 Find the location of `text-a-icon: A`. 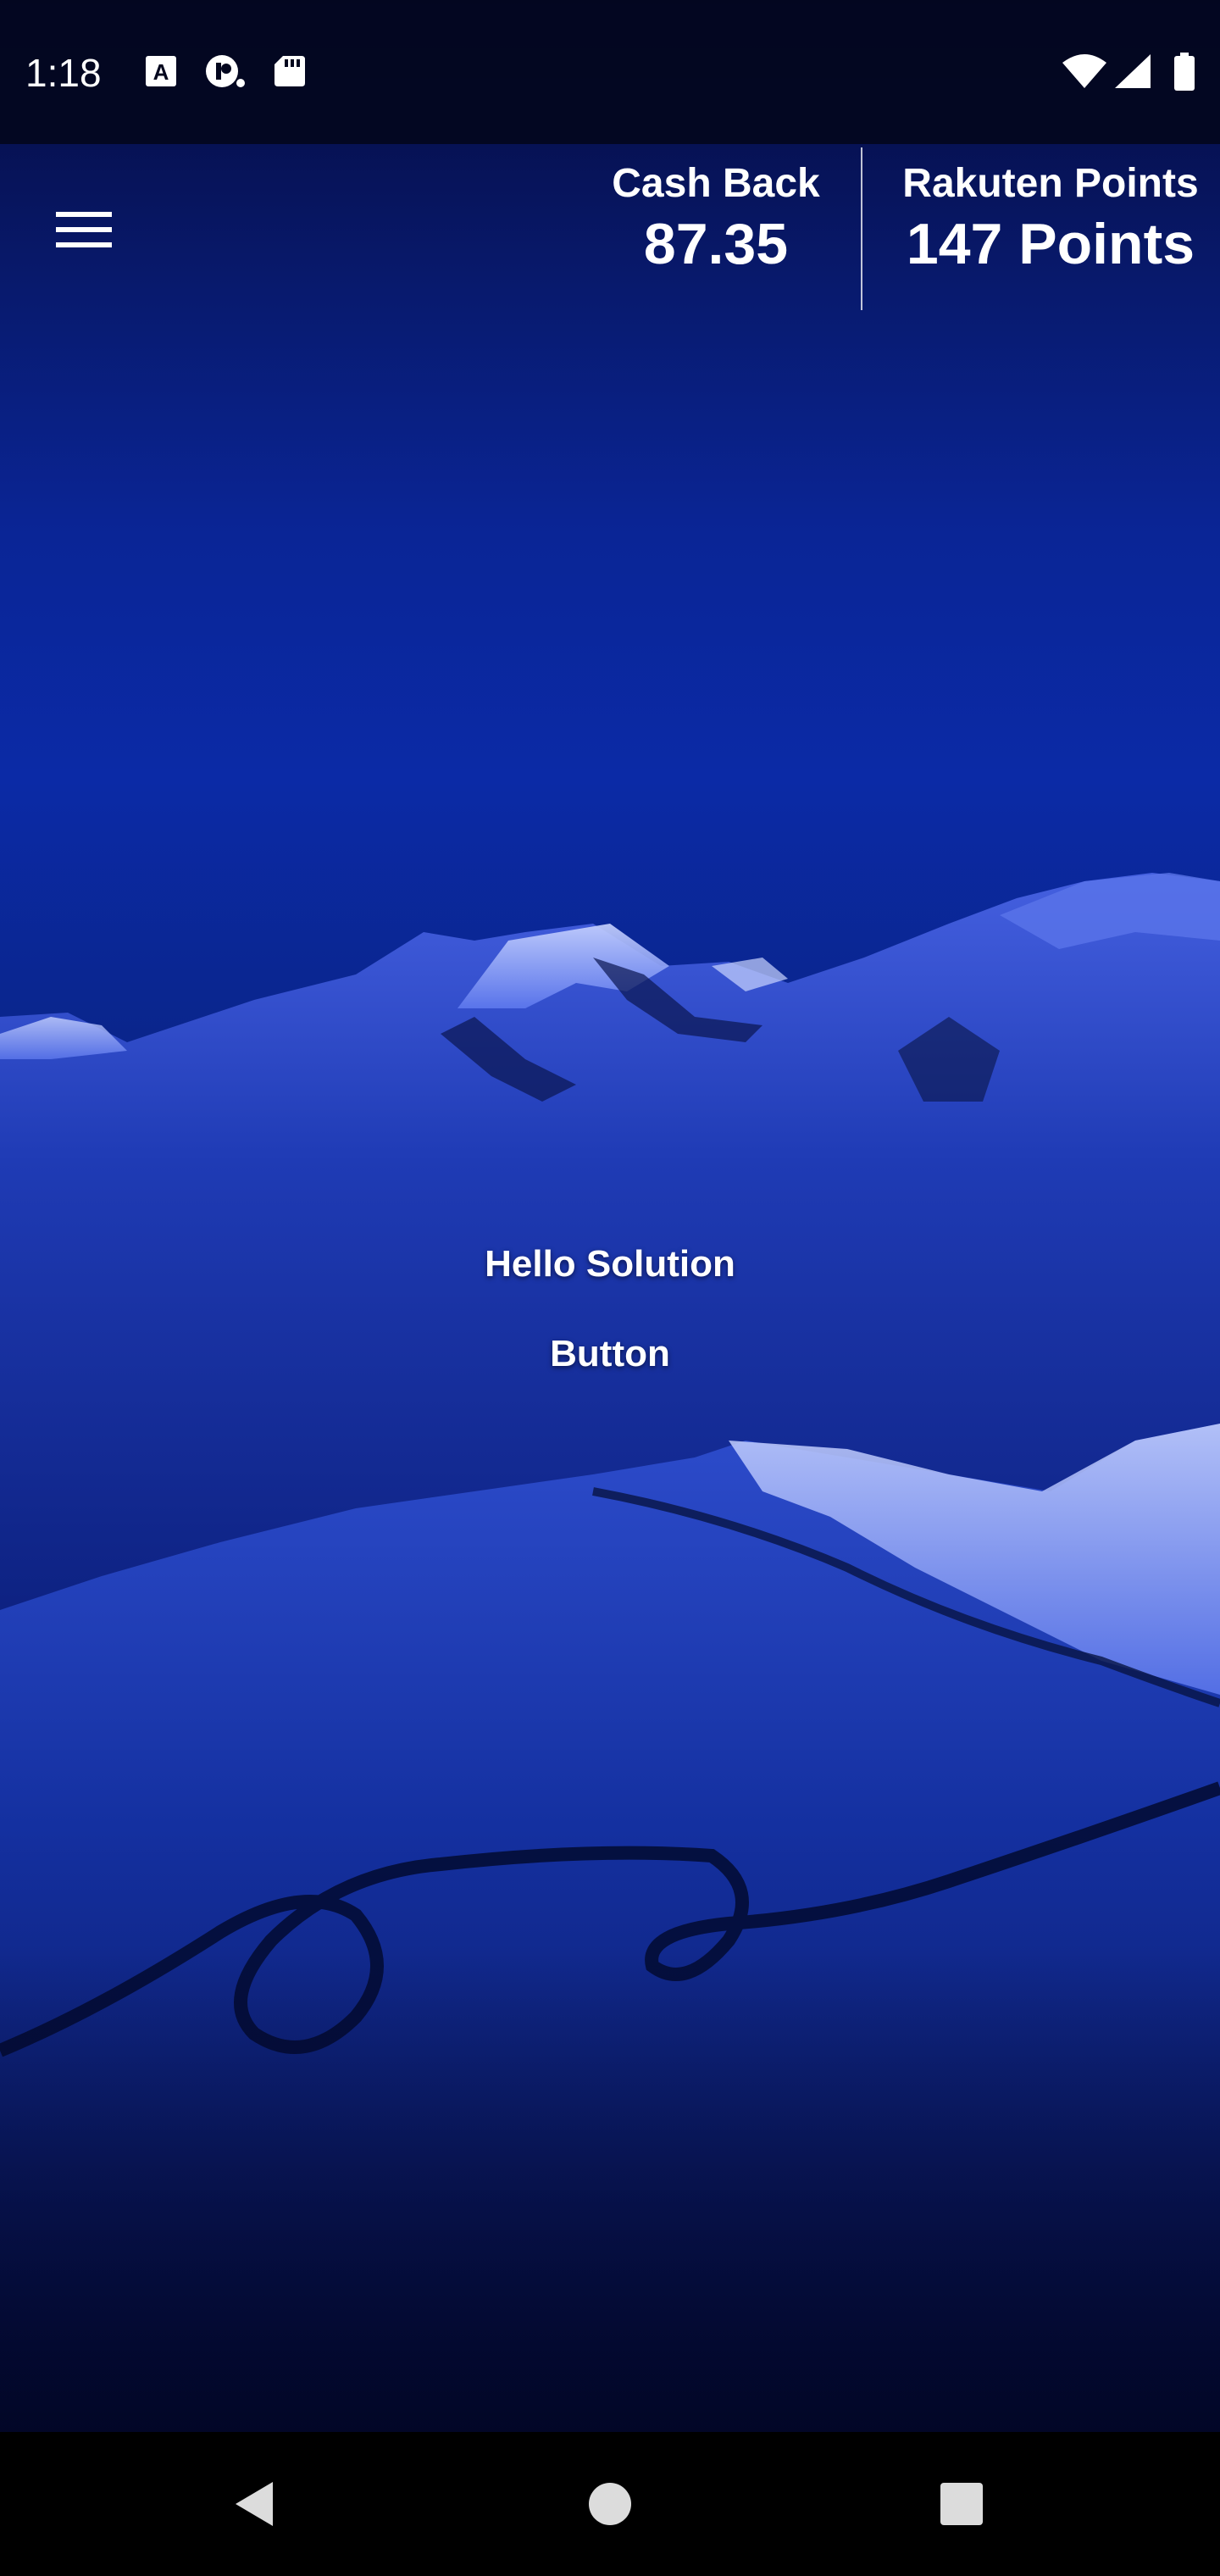

text-a-icon: A is located at coordinates (161, 71).